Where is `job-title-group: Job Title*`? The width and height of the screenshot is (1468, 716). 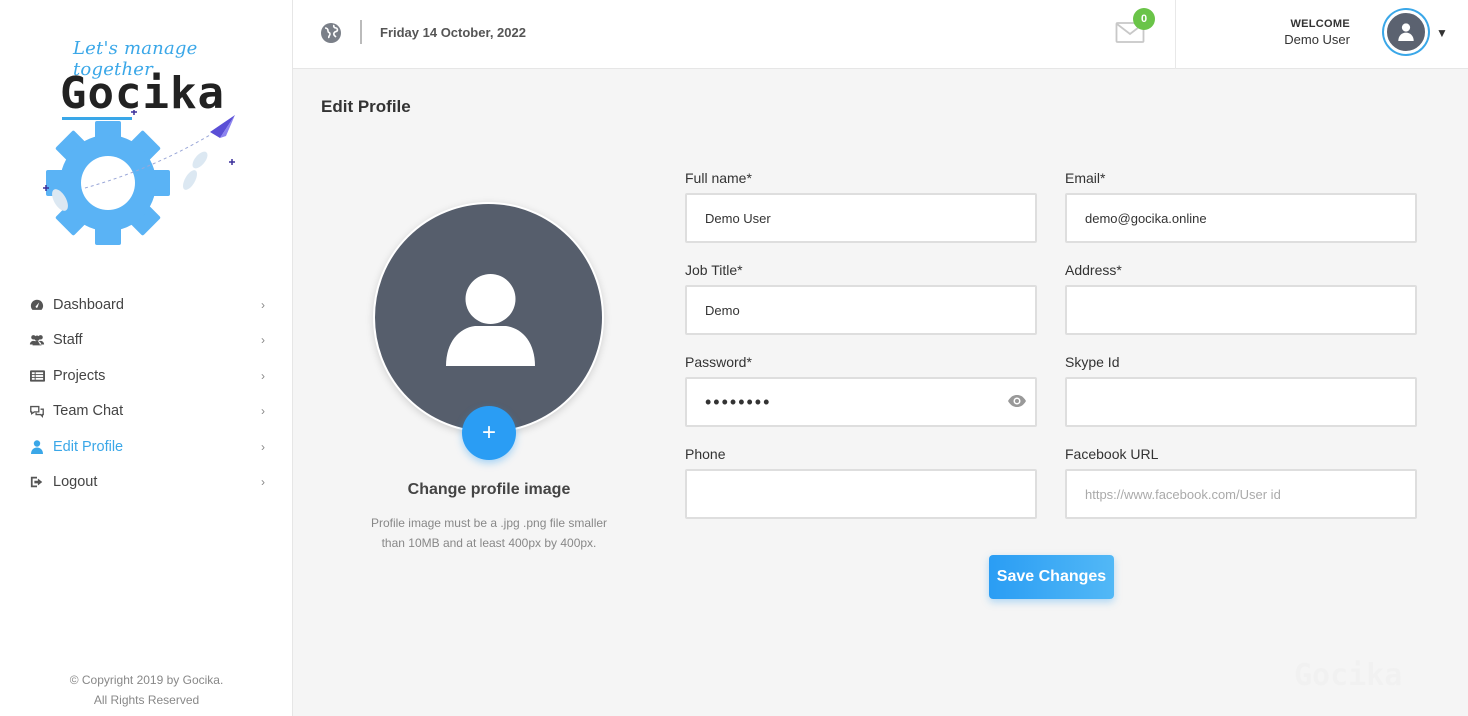
job-title-group: Job Title* is located at coordinates (861, 298).